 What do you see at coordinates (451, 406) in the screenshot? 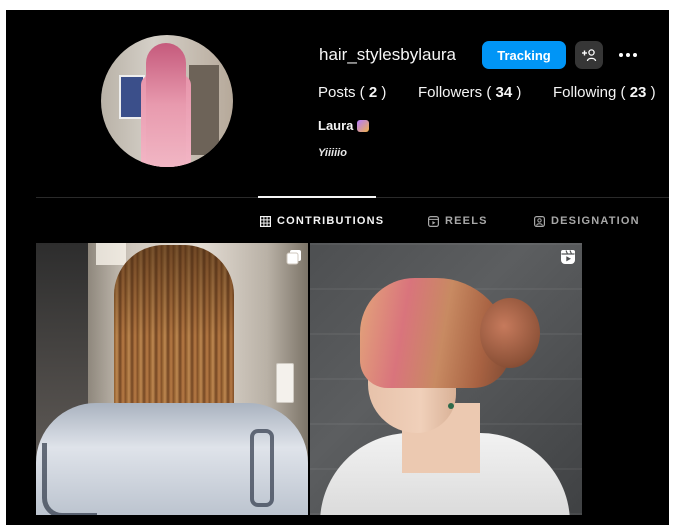
I see `post-2-earring` at bounding box center [451, 406].